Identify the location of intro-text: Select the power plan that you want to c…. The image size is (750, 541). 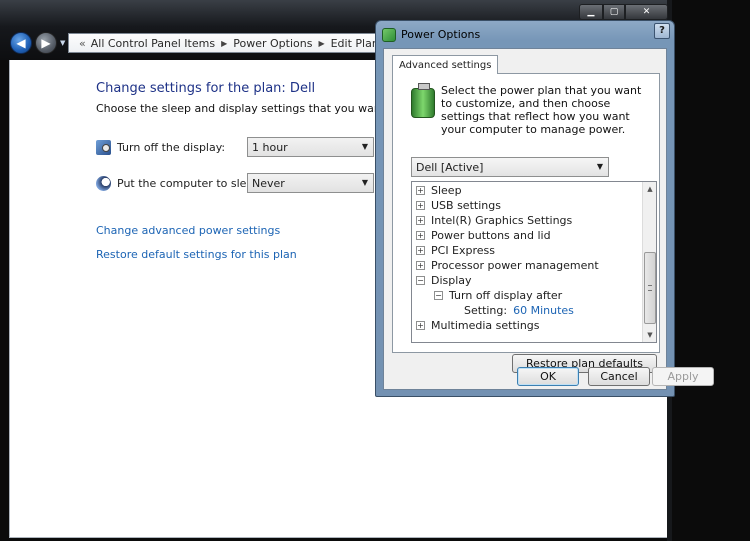
(541, 110).